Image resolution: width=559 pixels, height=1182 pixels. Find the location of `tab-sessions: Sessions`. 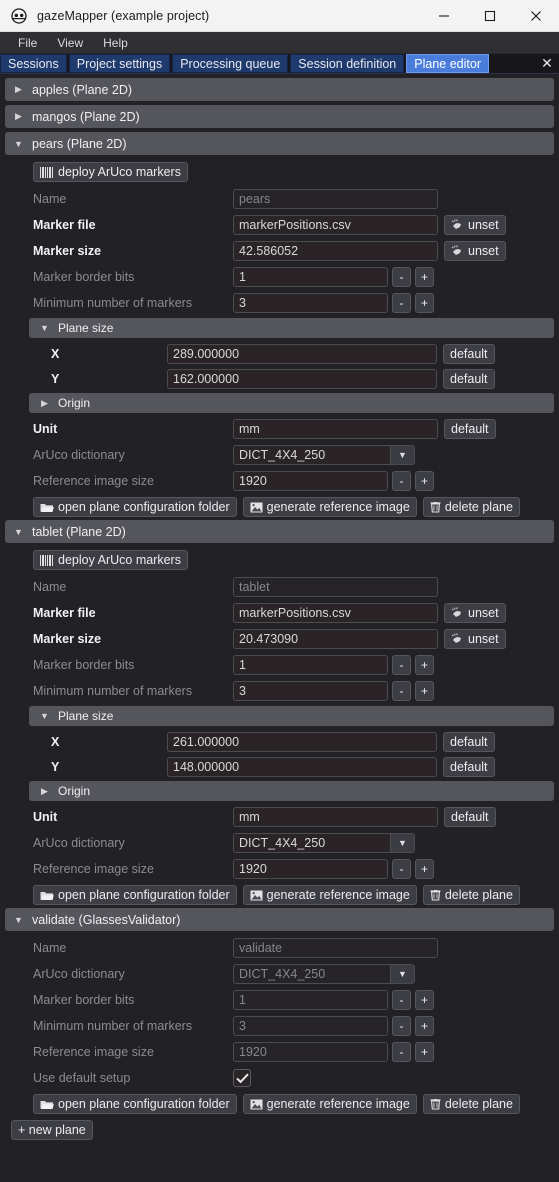

tab-sessions: Sessions is located at coordinates (33, 63).